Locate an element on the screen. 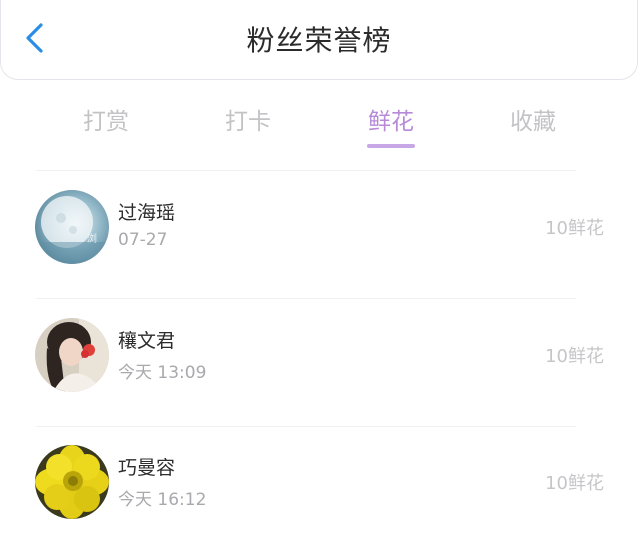 The image size is (640, 545). tab-bar: 打赏 打卡 鲜花 收藏 is located at coordinates (320, 126).